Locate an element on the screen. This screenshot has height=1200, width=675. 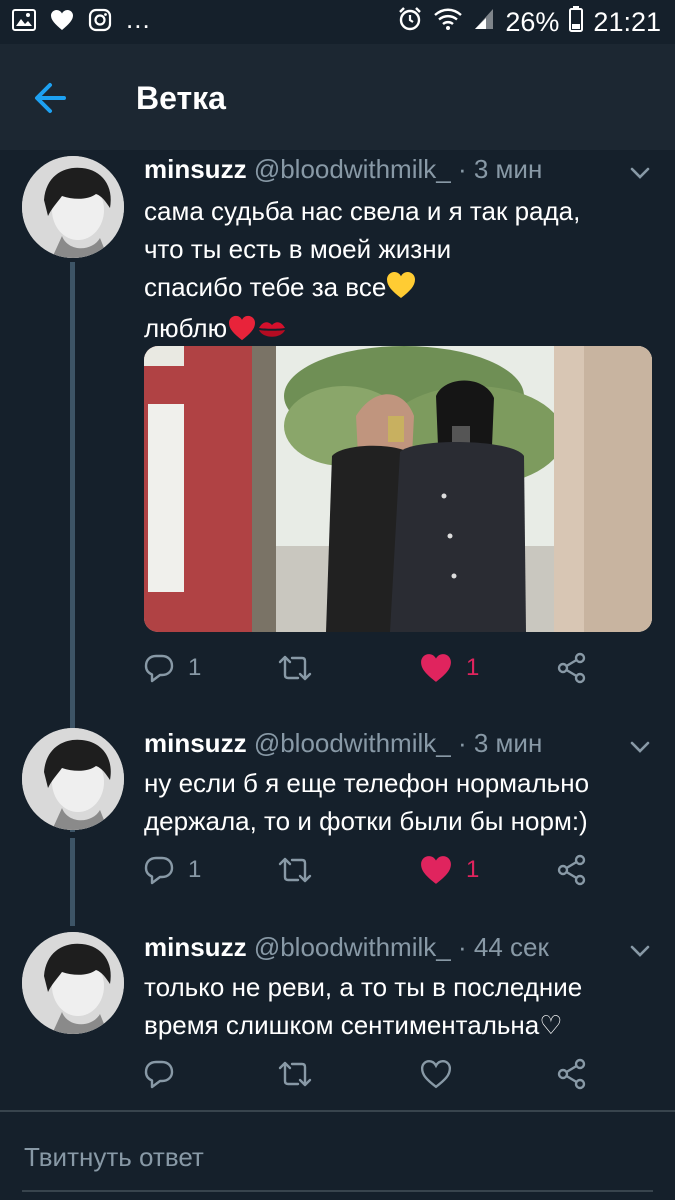
tweet-time: 44 сек is located at coordinates (511, 947).